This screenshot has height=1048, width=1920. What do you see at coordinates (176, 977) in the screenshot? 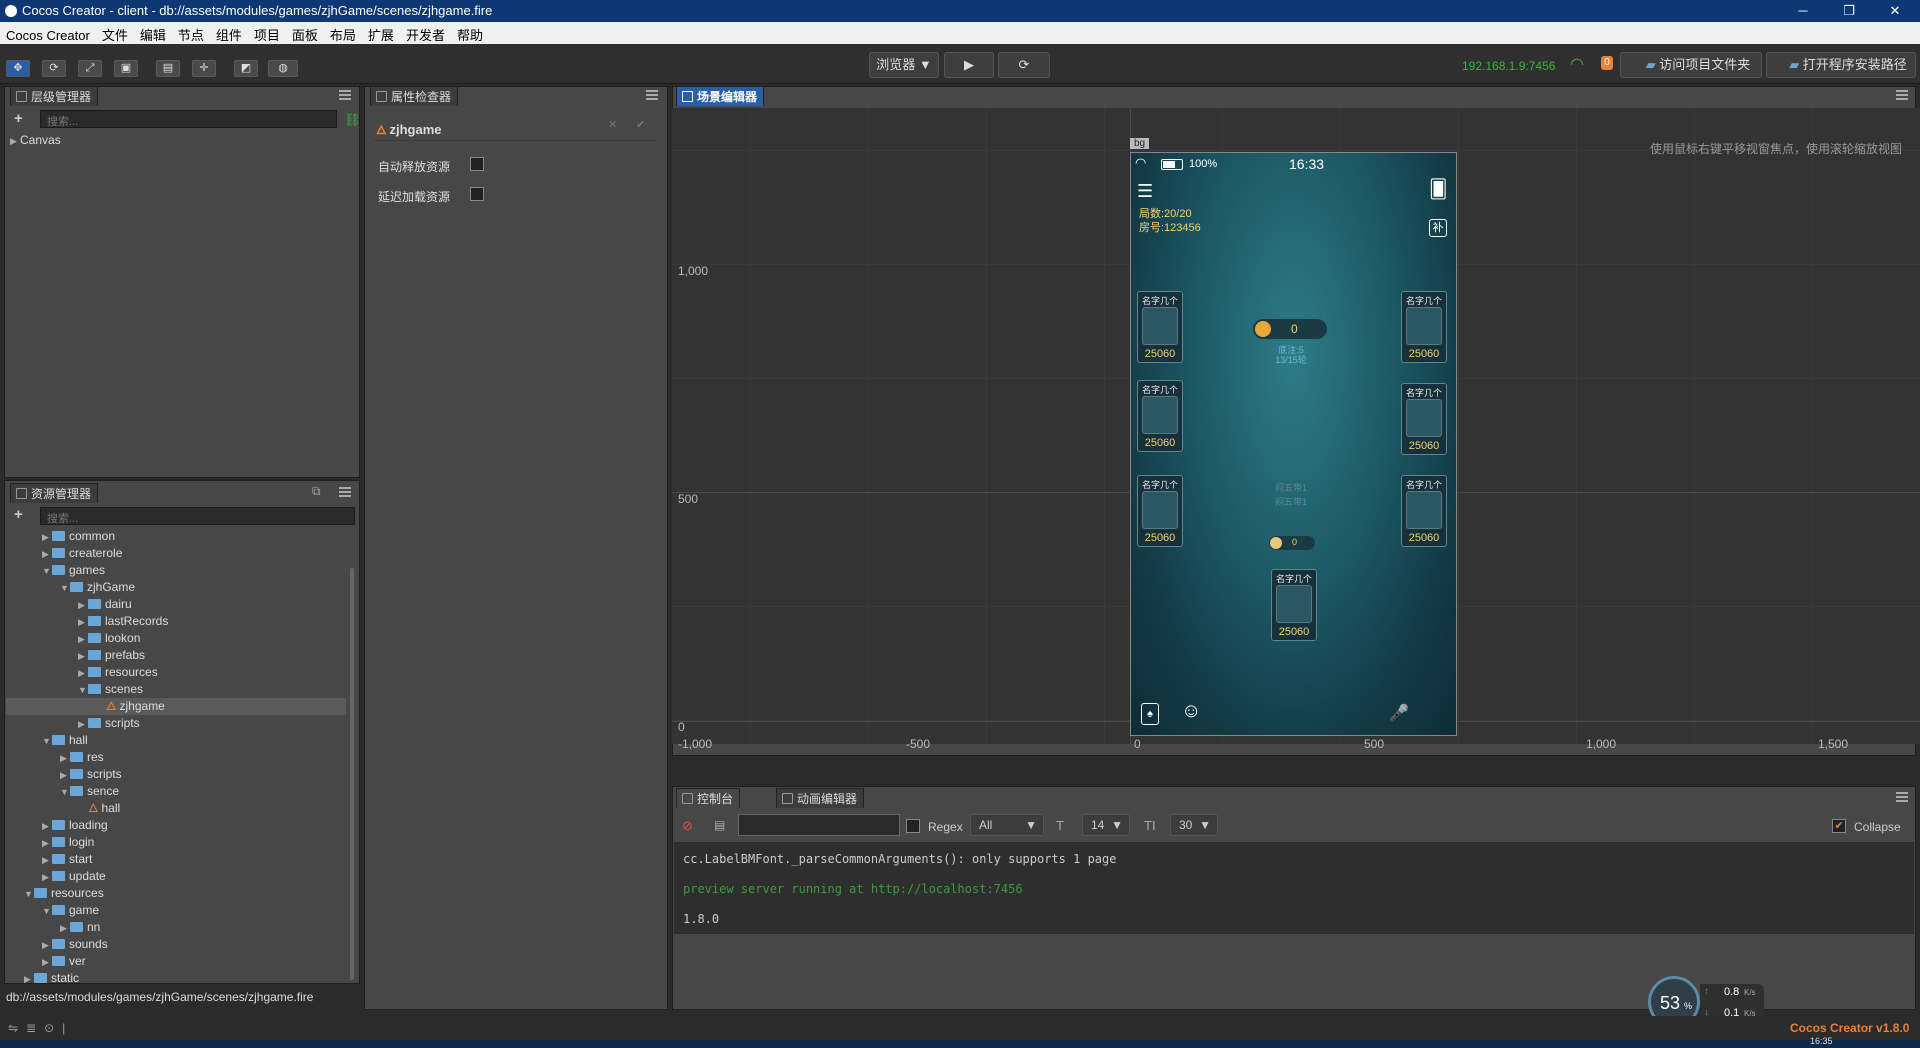
I see `asset-folder-item: ▶ static` at bounding box center [176, 977].